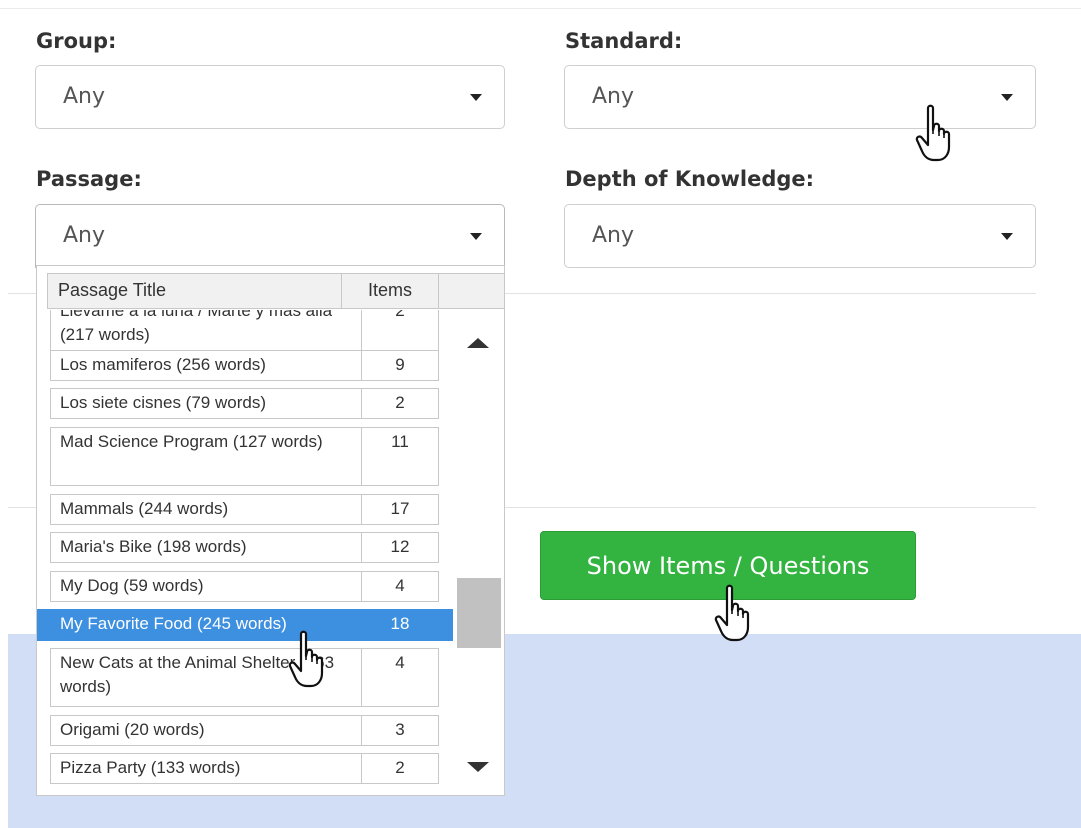 The height and width of the screenshot is (828, 1081). I want to click on passage-title-cell: Maria's Bike (198 words), so click(206, 547).